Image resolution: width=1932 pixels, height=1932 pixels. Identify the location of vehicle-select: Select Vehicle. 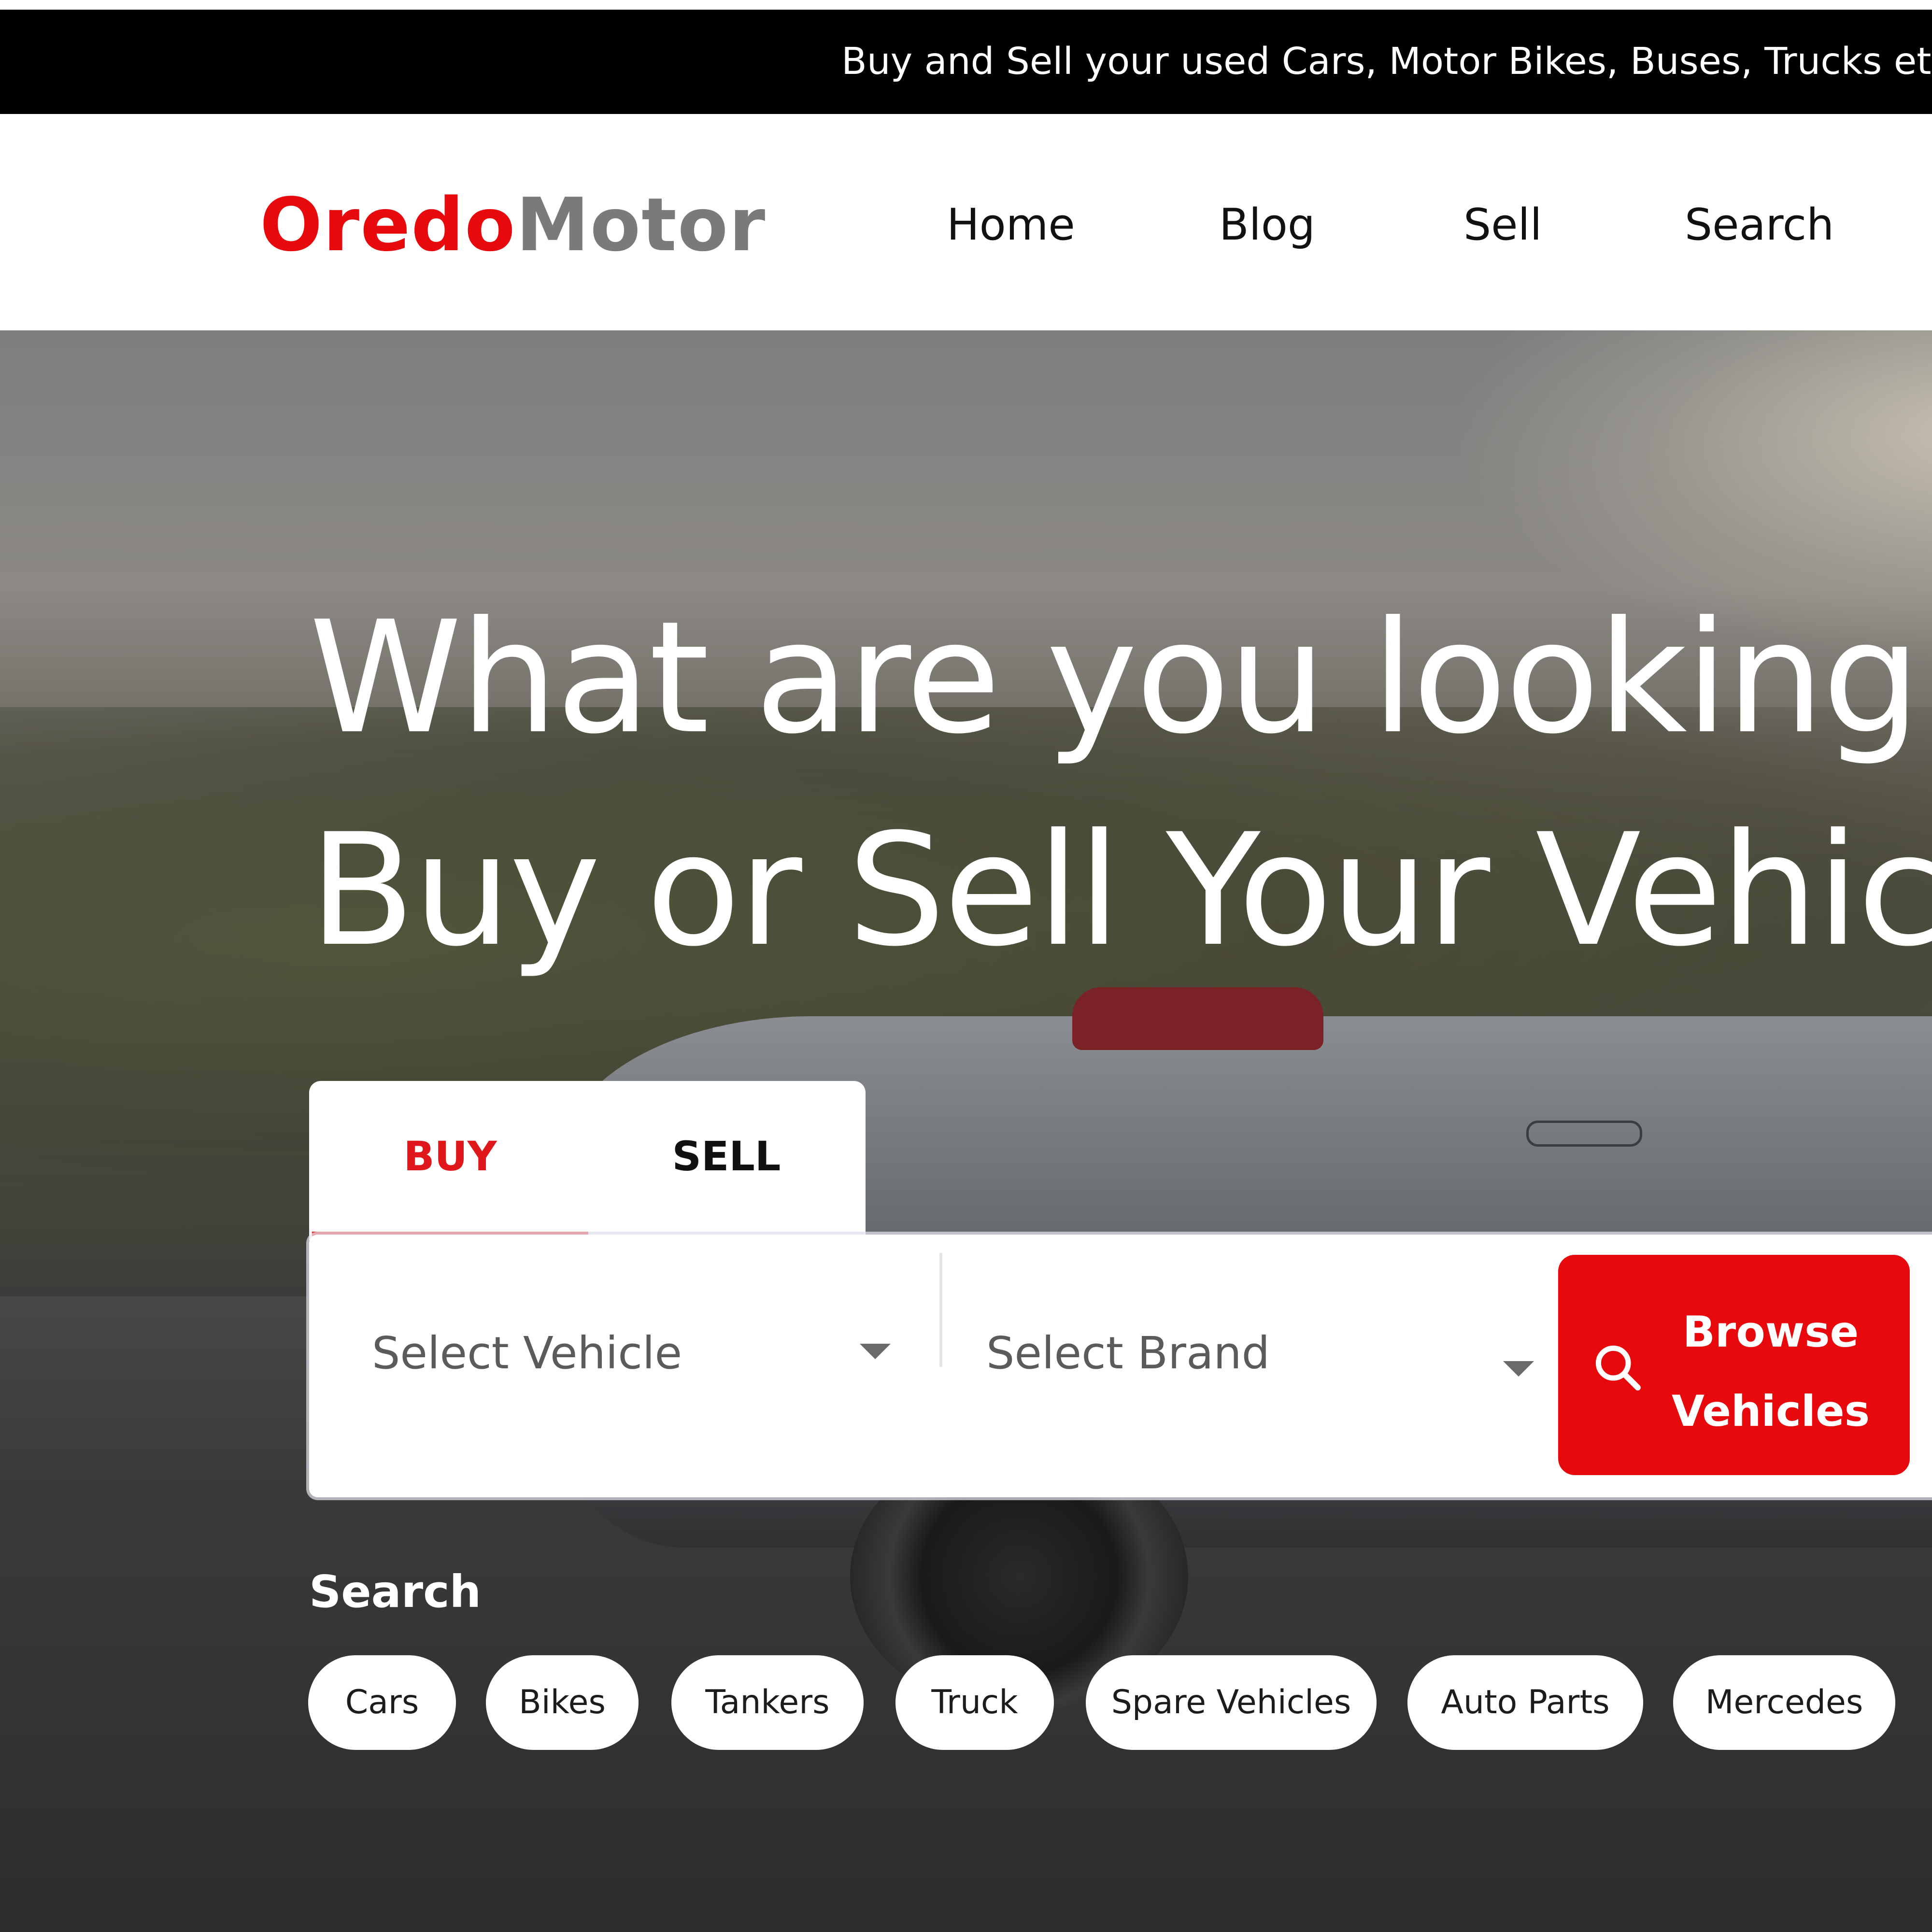
(642, 1319).